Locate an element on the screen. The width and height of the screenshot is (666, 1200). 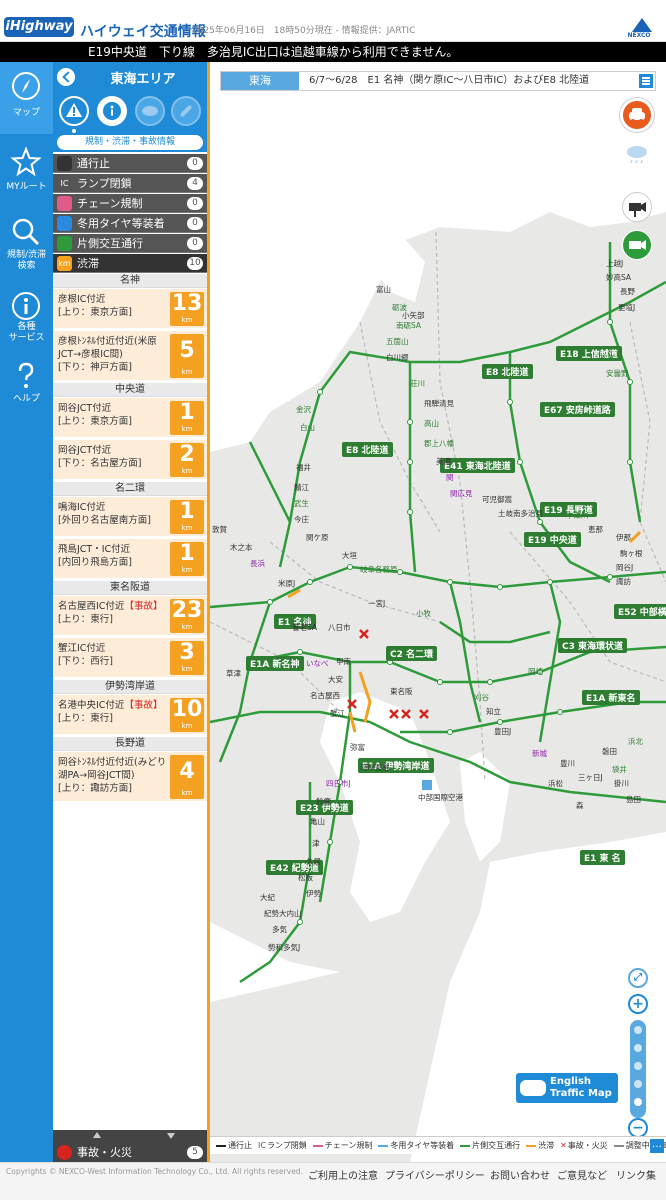
traffic-layer-button is located at coordinates (637, 115).